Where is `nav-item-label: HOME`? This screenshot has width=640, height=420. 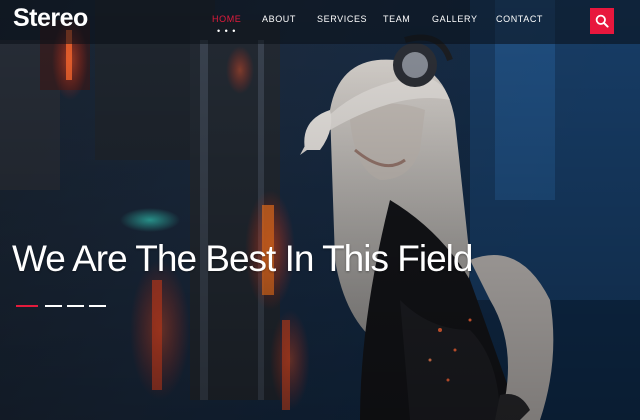
nav-item-label: HOME is located at coordinates (227, 19).